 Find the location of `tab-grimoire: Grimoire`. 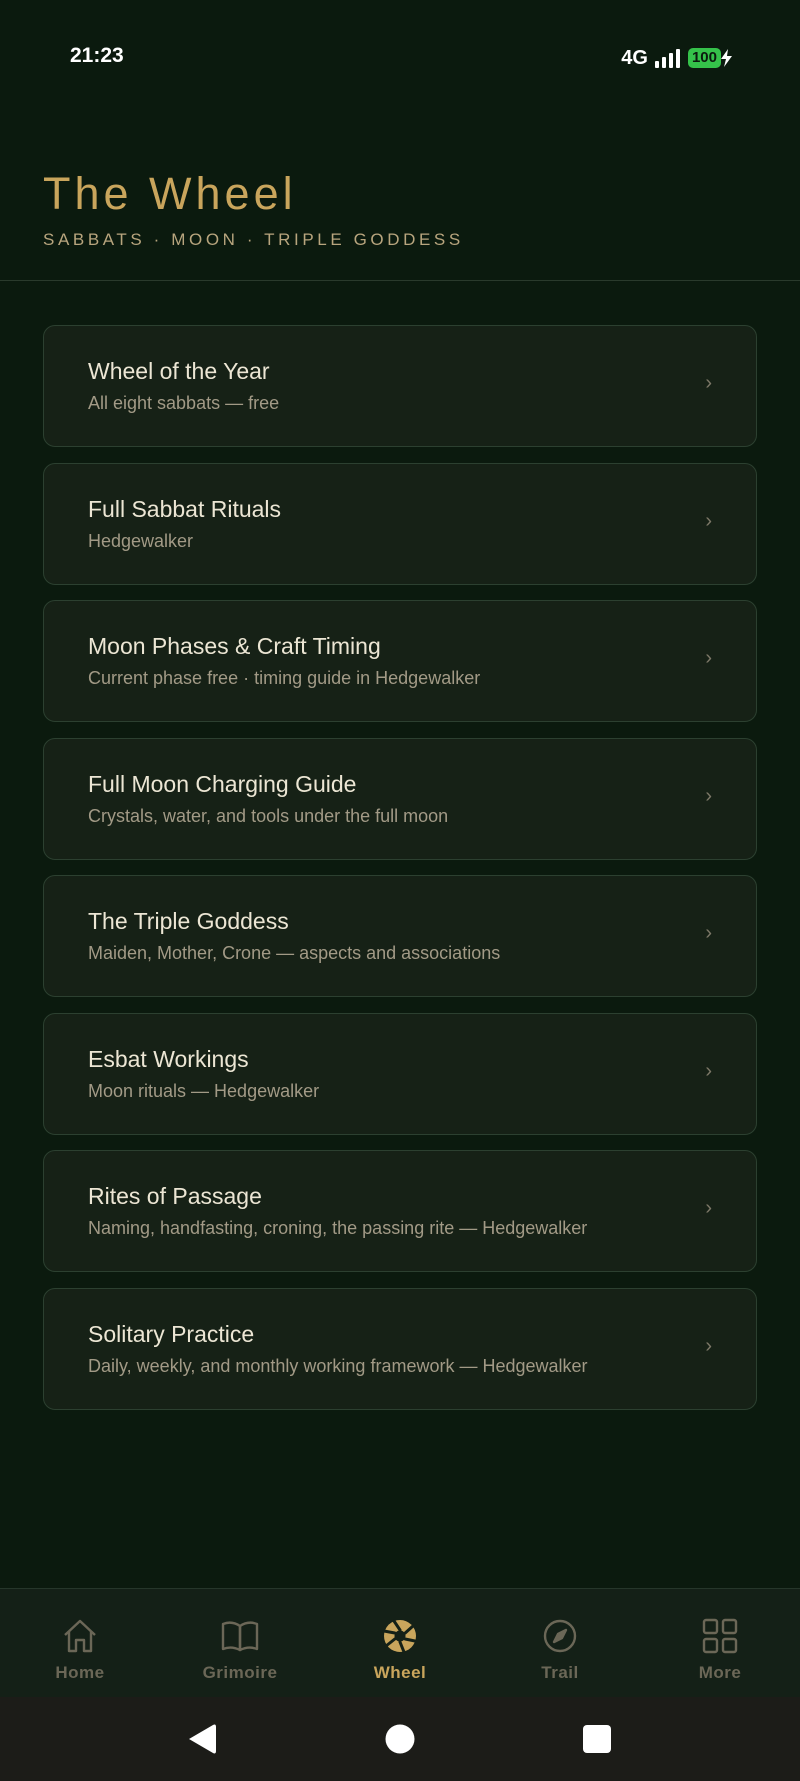

tab-grimoire: Grimoire is located at coordinates (240, 1643).